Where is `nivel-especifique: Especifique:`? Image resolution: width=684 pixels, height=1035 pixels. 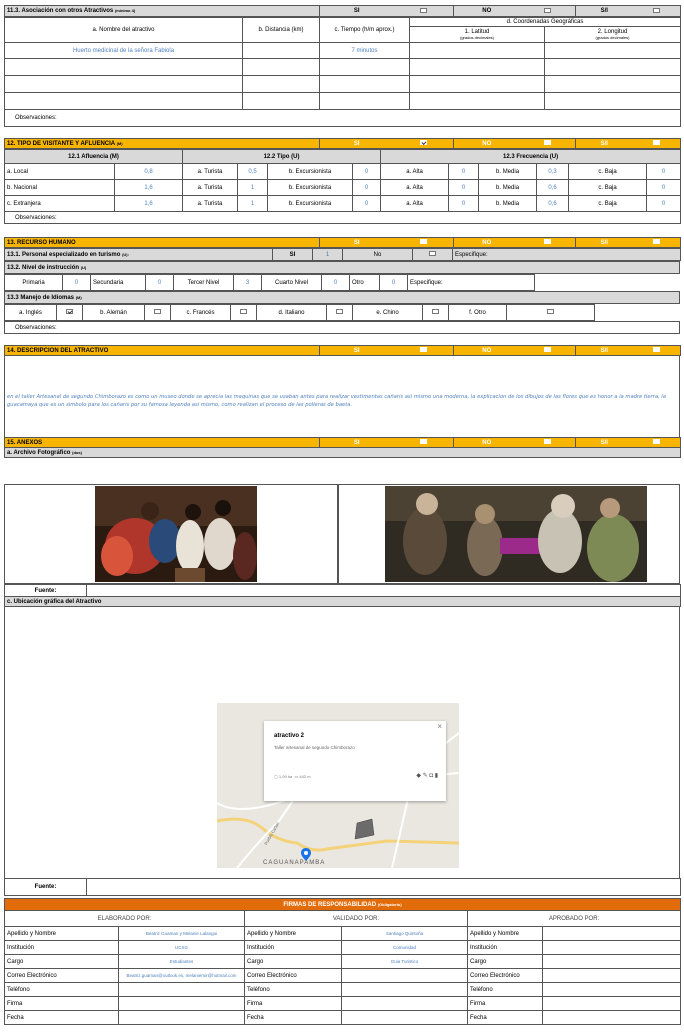 nivel-especifique: Especifique: is located at coordinates (471, 282).